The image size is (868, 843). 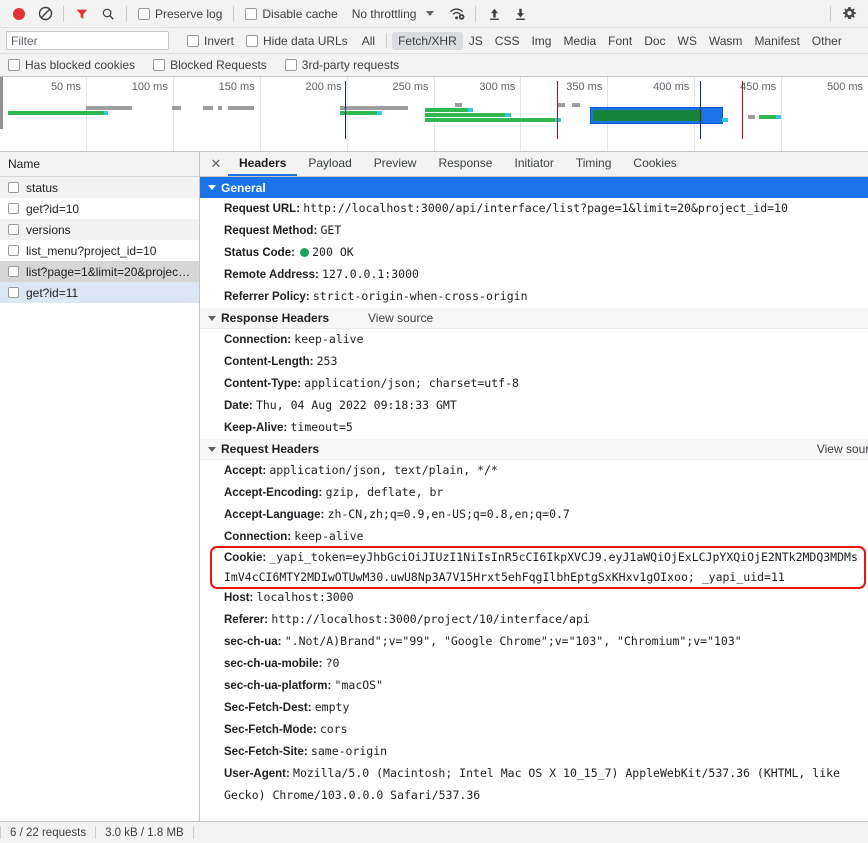 What do you see at coordinates (541, 41) in the screenshot?
I see `resource-filter-img: Img` at bounding box center [541, 41].